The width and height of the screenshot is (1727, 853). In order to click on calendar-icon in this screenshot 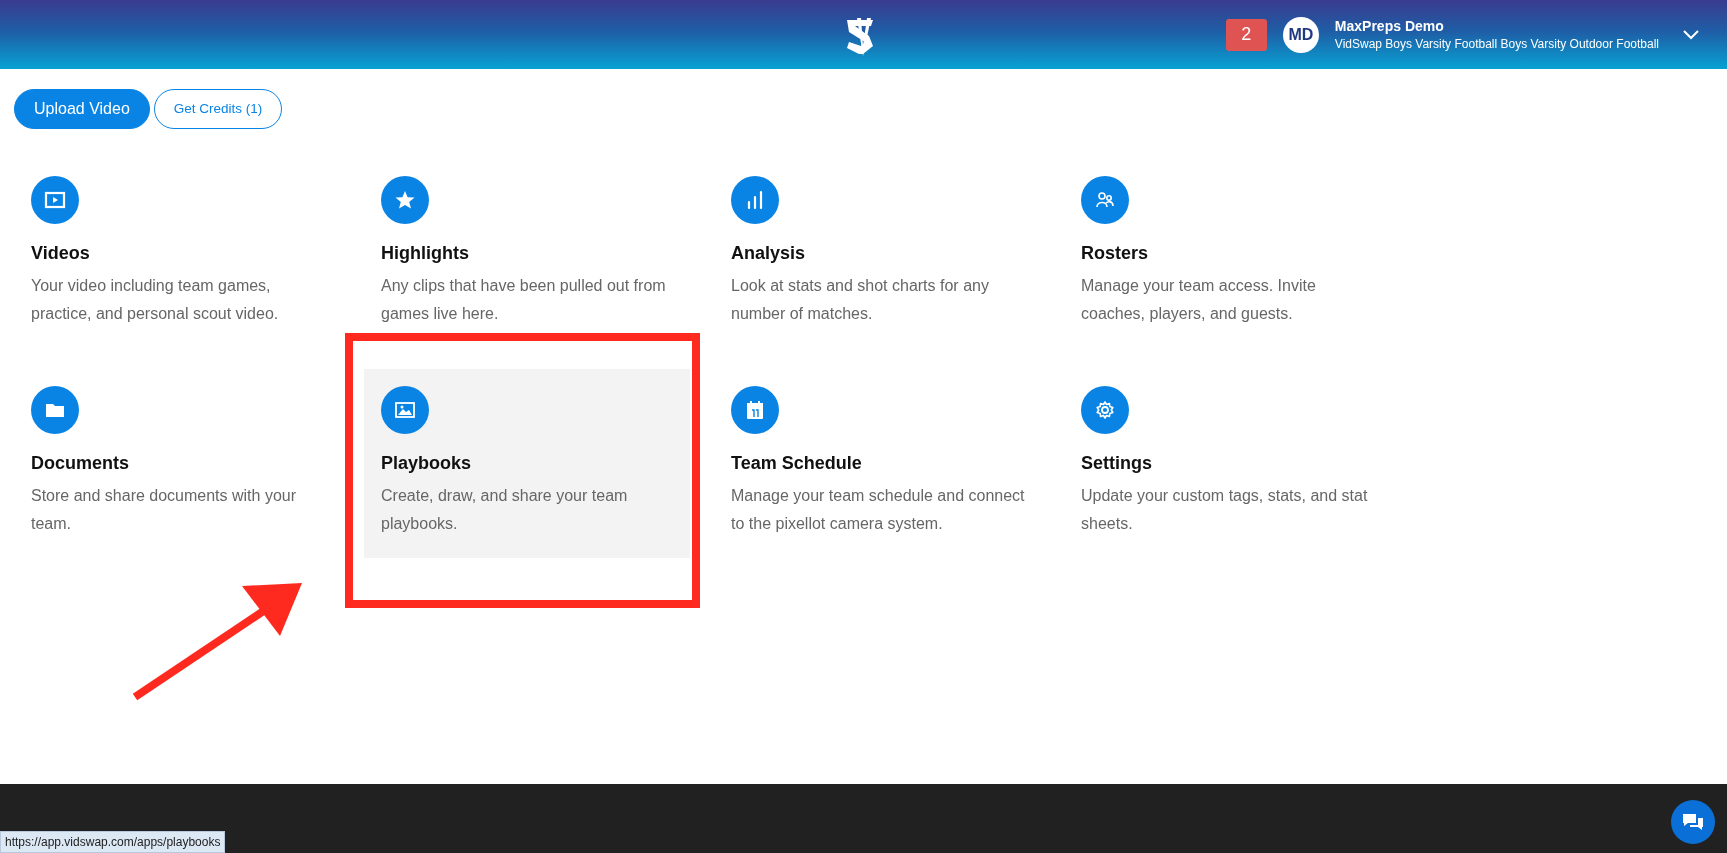, I will do `click(755, 410)`.